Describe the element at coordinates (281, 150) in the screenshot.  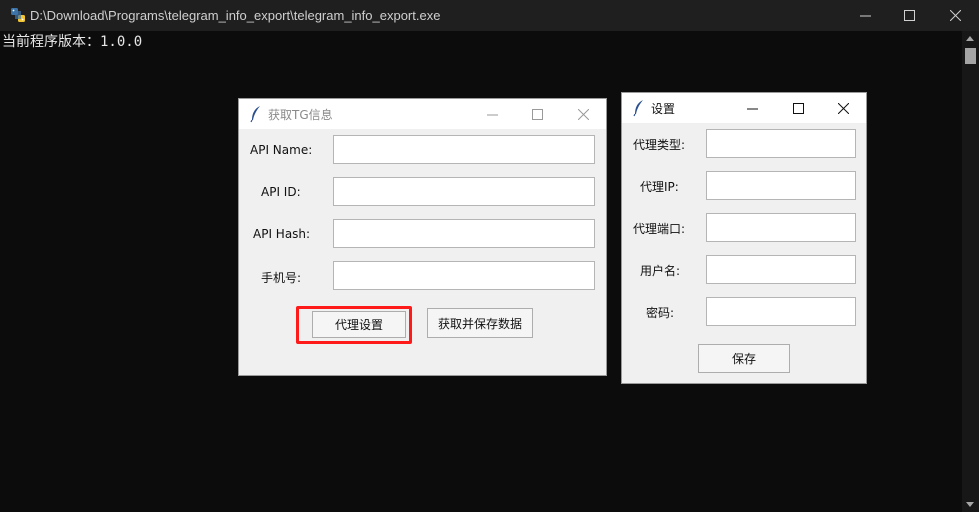
I see `api-name-label: API Name:` at that location.